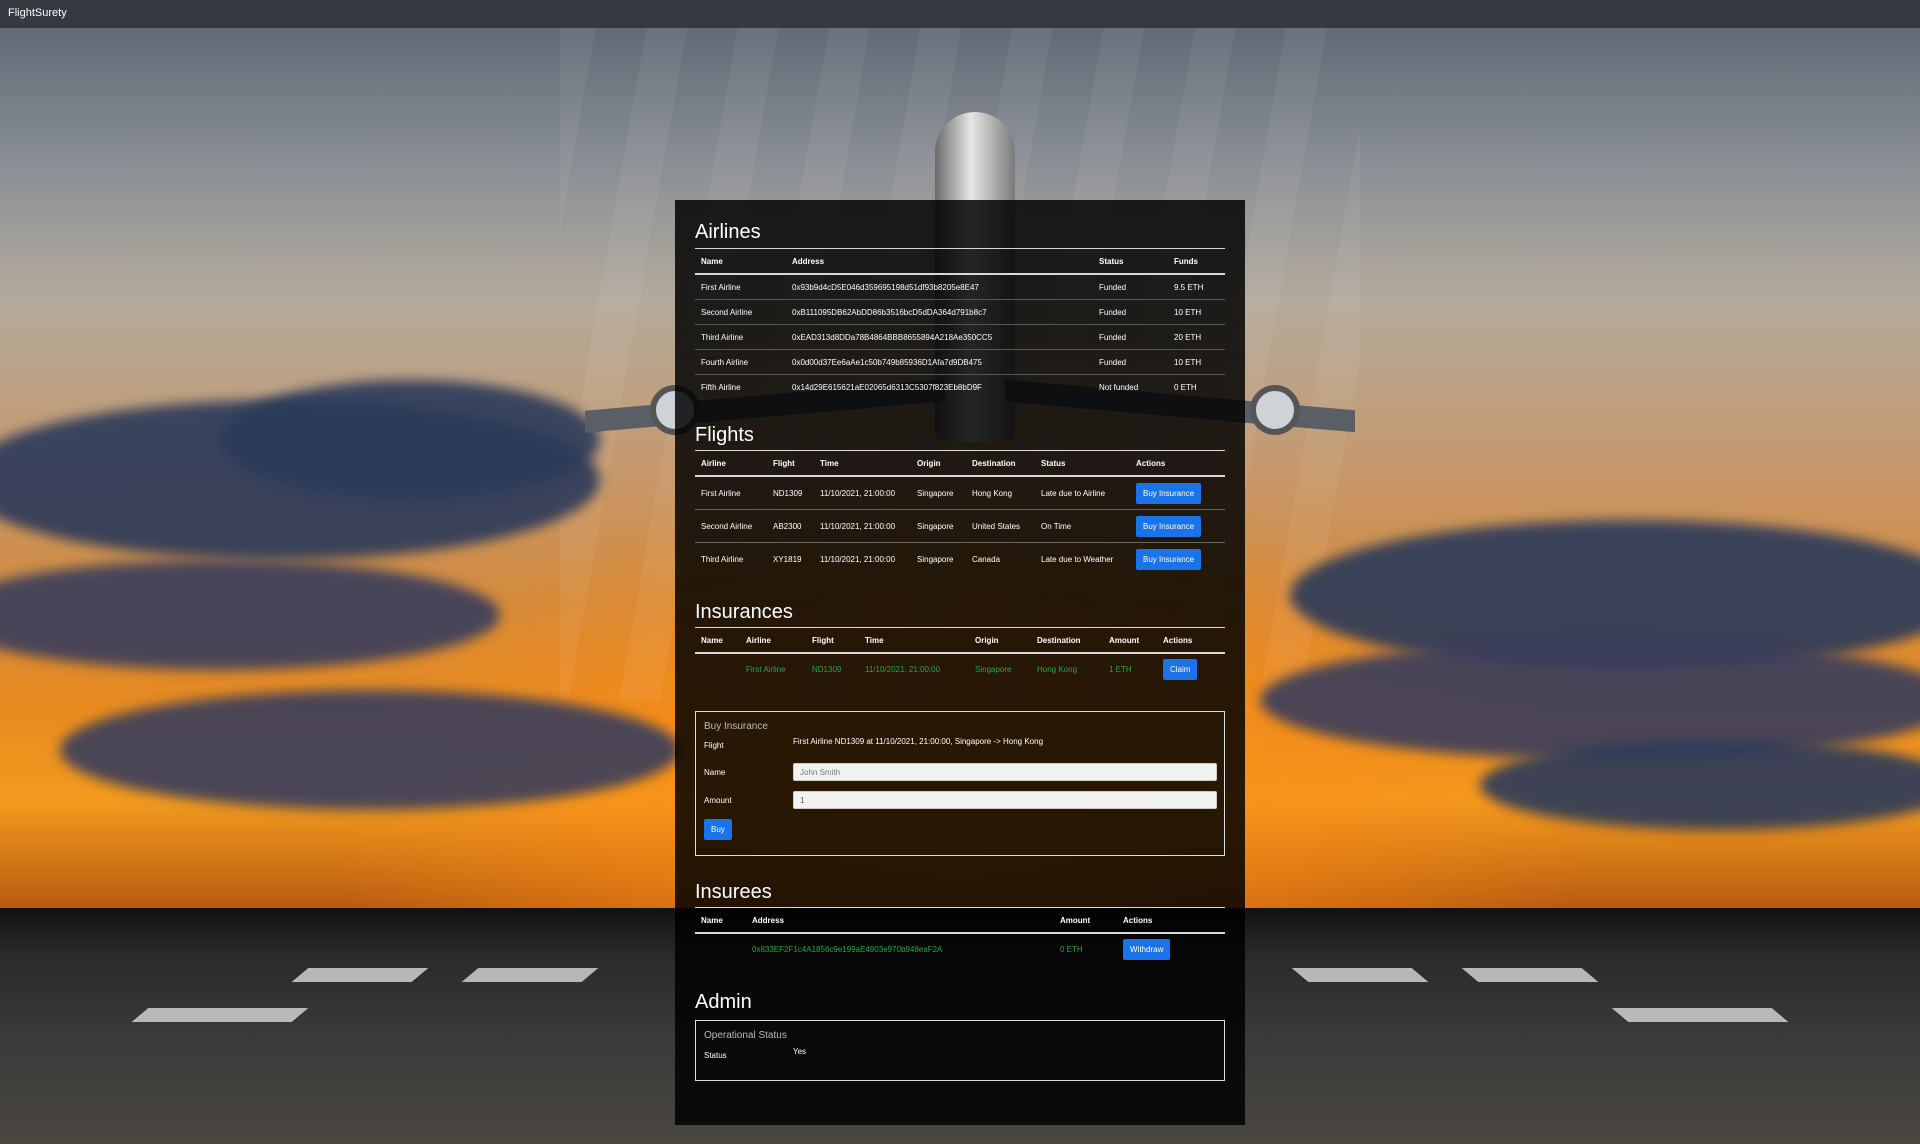 The image size is (1920, 1144). I want to click on flight-time: 11/10/2021, 21:00:00, so click(858, 493).